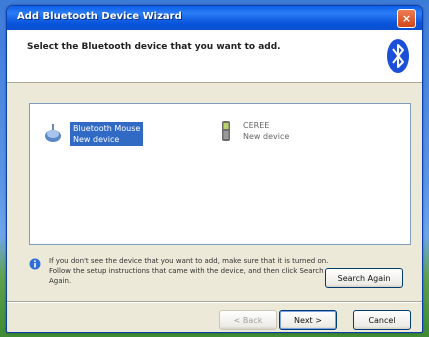 This screenshot has height=337, width=429. Describe the element at coordinates (308, 320) in the screenshot. I see `next-button: Next >` at that location.